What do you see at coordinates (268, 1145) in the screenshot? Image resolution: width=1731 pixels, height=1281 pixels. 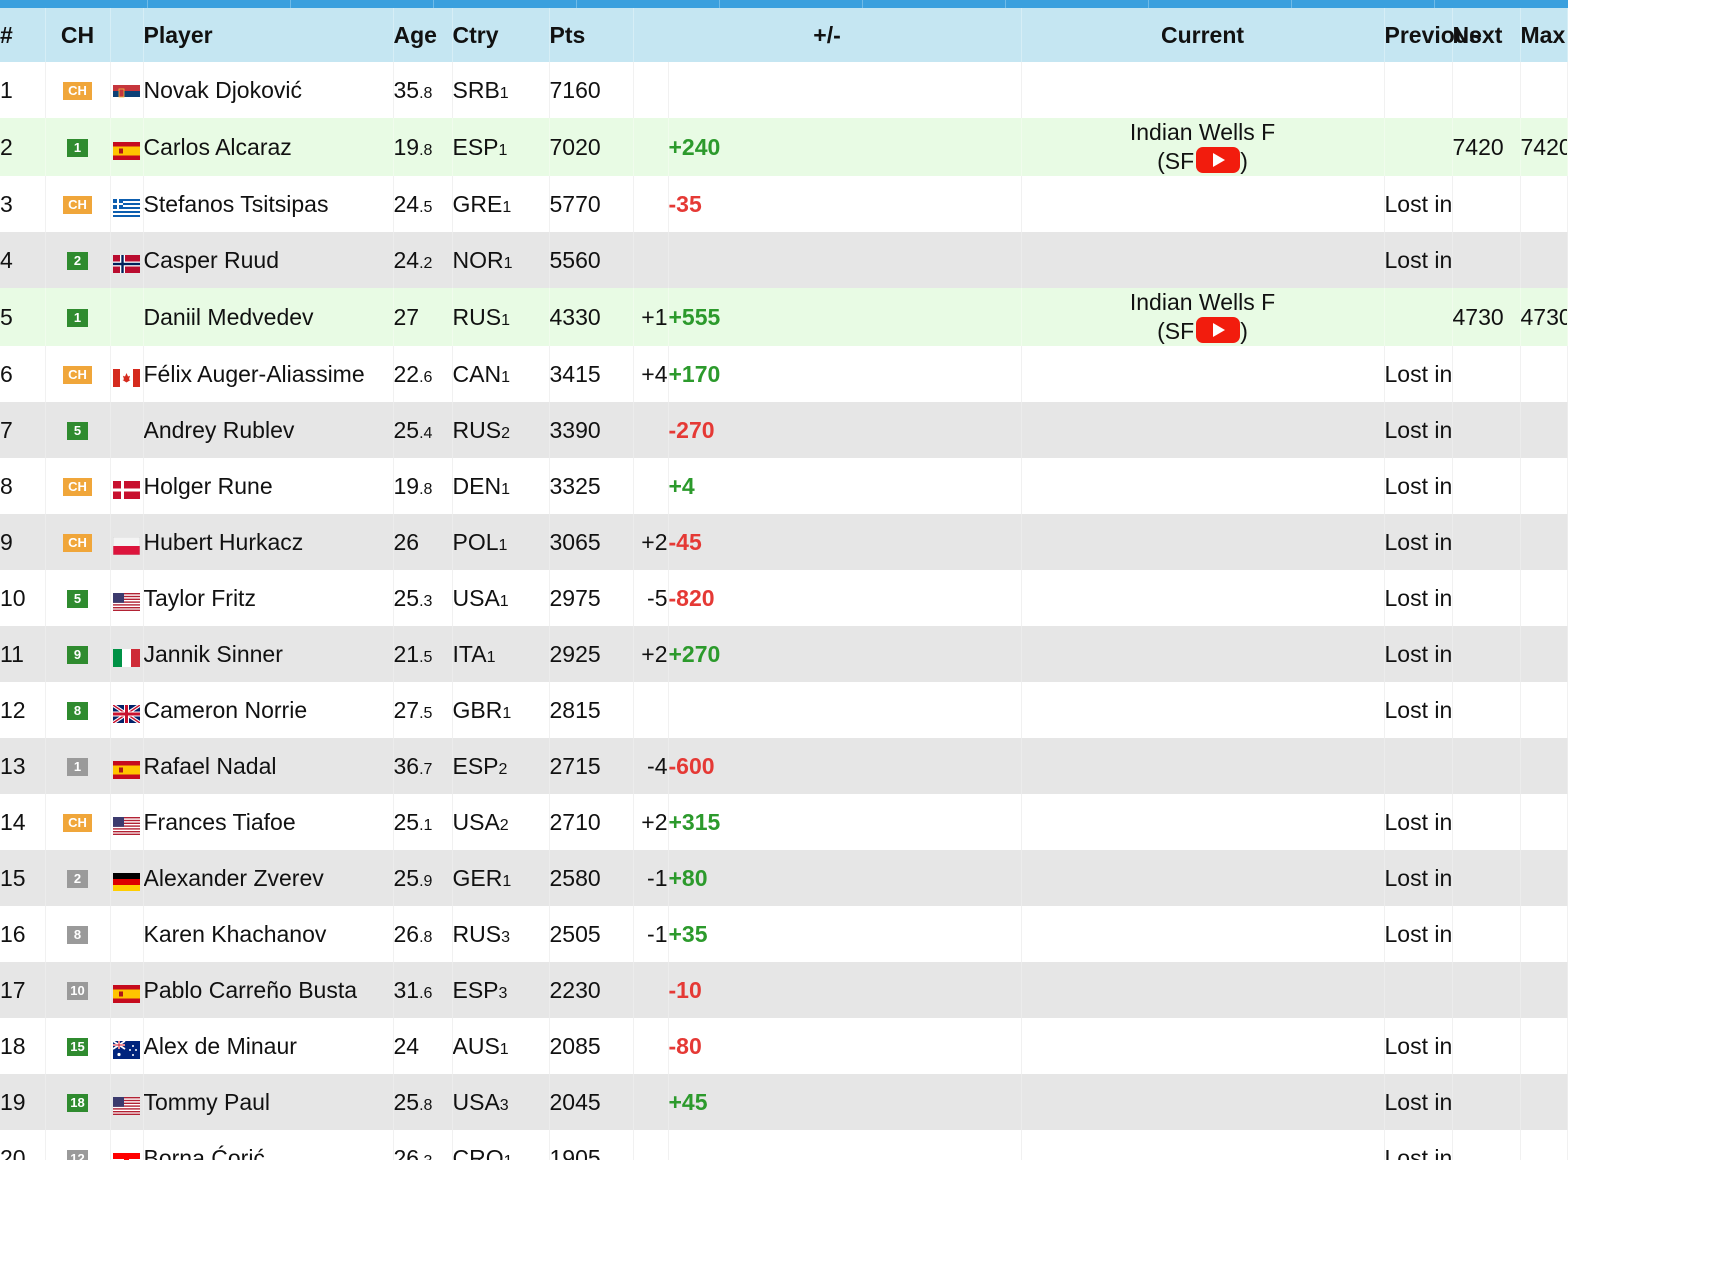 I see `player-name: Borna Ćorić` at bounding box center [268, 1145].